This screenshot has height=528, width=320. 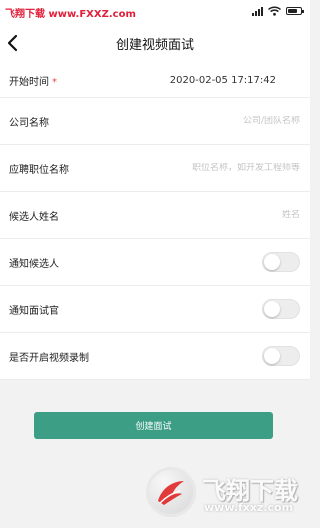 I want to click on company-label: 公司名称, so click(x=29, y=123).